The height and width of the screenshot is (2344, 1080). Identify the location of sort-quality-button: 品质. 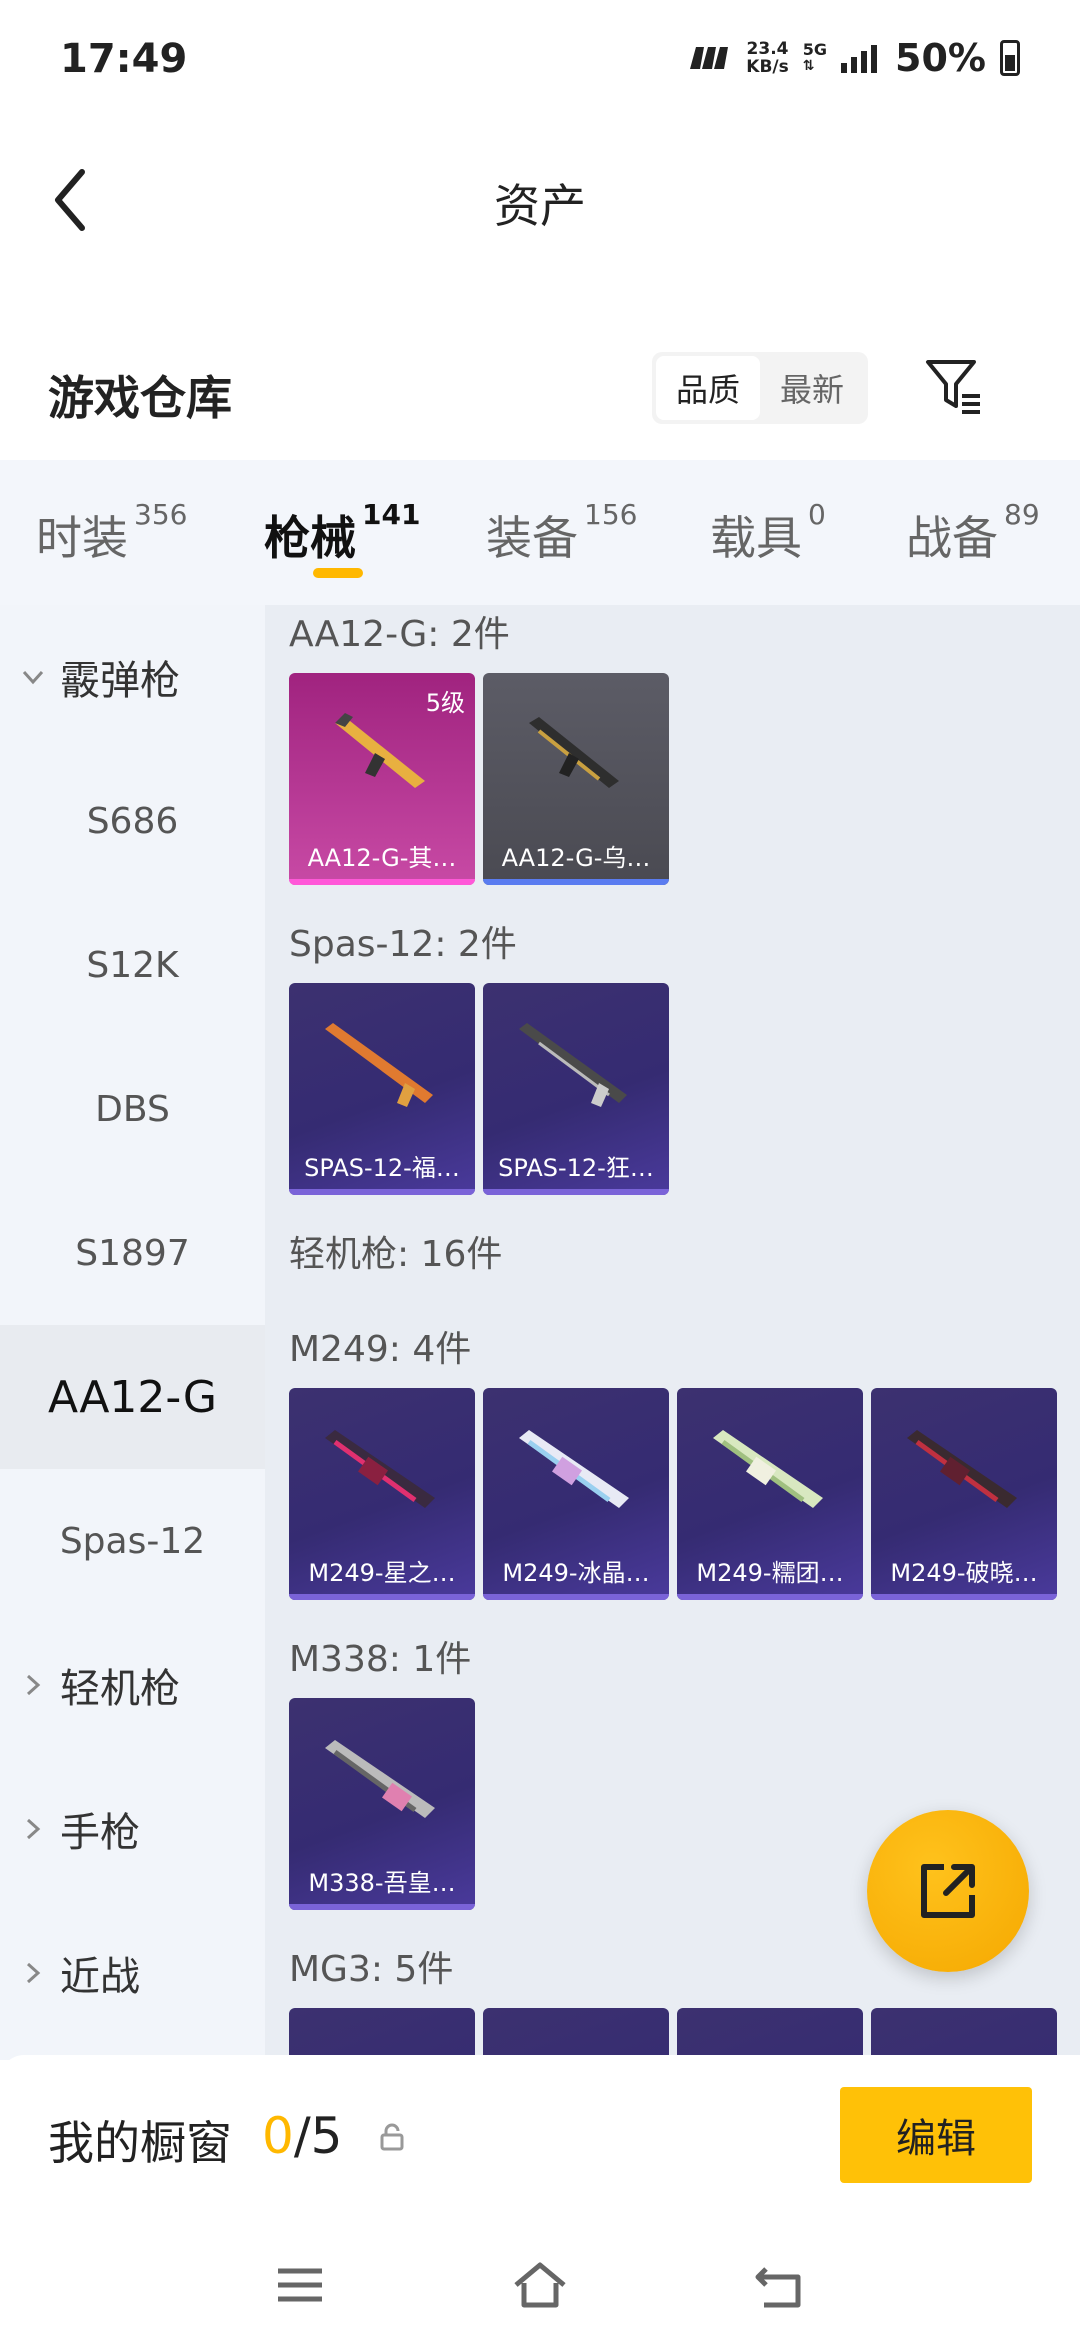
(708, 388).